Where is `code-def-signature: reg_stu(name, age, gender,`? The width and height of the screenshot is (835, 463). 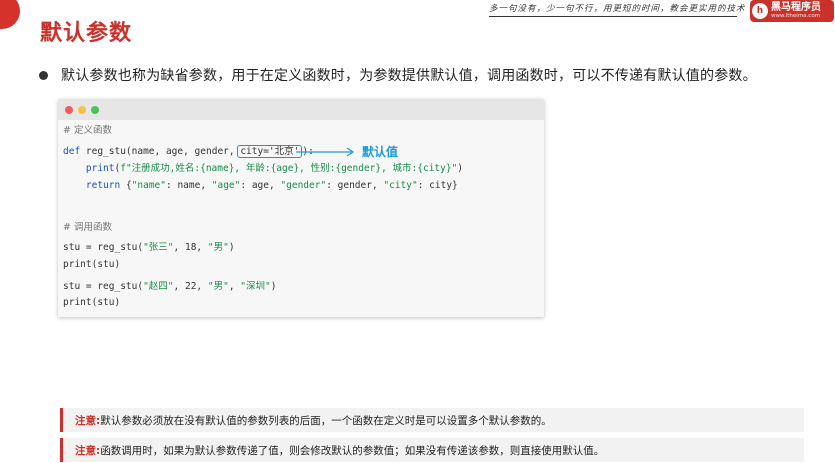
code-def-signature: reg_stu(name, age, gender, is located at coordinates (160, 151).